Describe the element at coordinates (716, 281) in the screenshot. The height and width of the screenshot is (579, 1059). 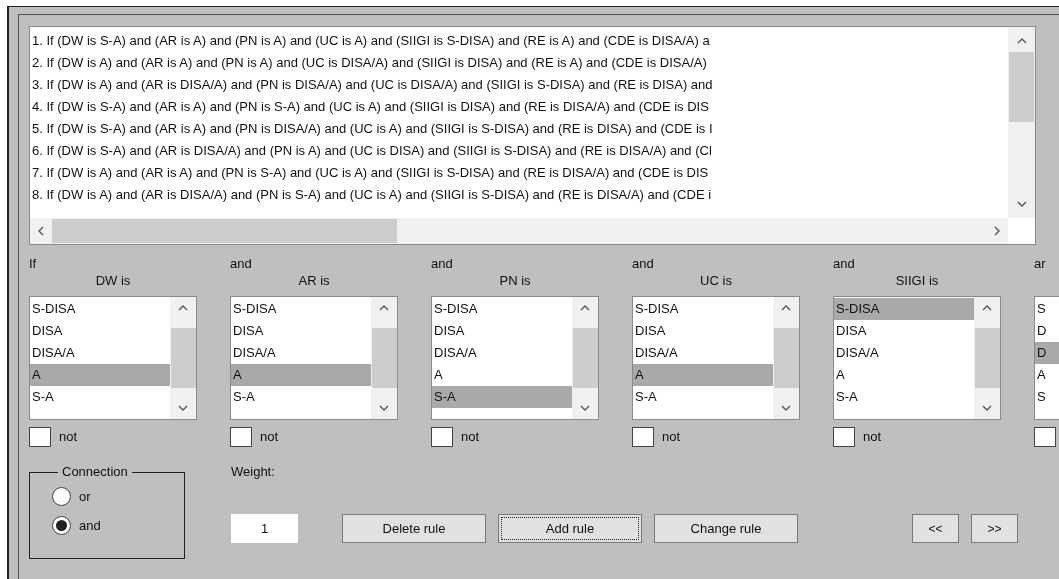
I see `variable-label: UC is` at that location.